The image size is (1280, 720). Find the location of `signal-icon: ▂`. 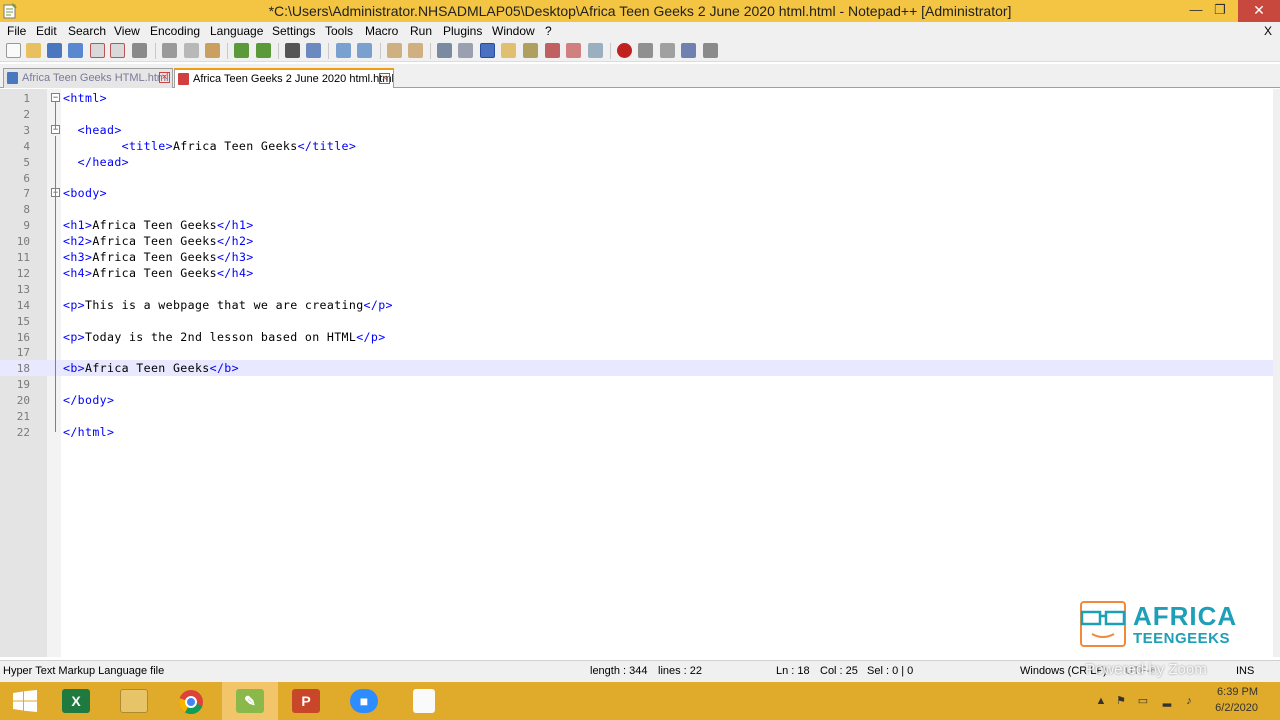

signal-icon: ▂ is located at coordinates (1167, 701).